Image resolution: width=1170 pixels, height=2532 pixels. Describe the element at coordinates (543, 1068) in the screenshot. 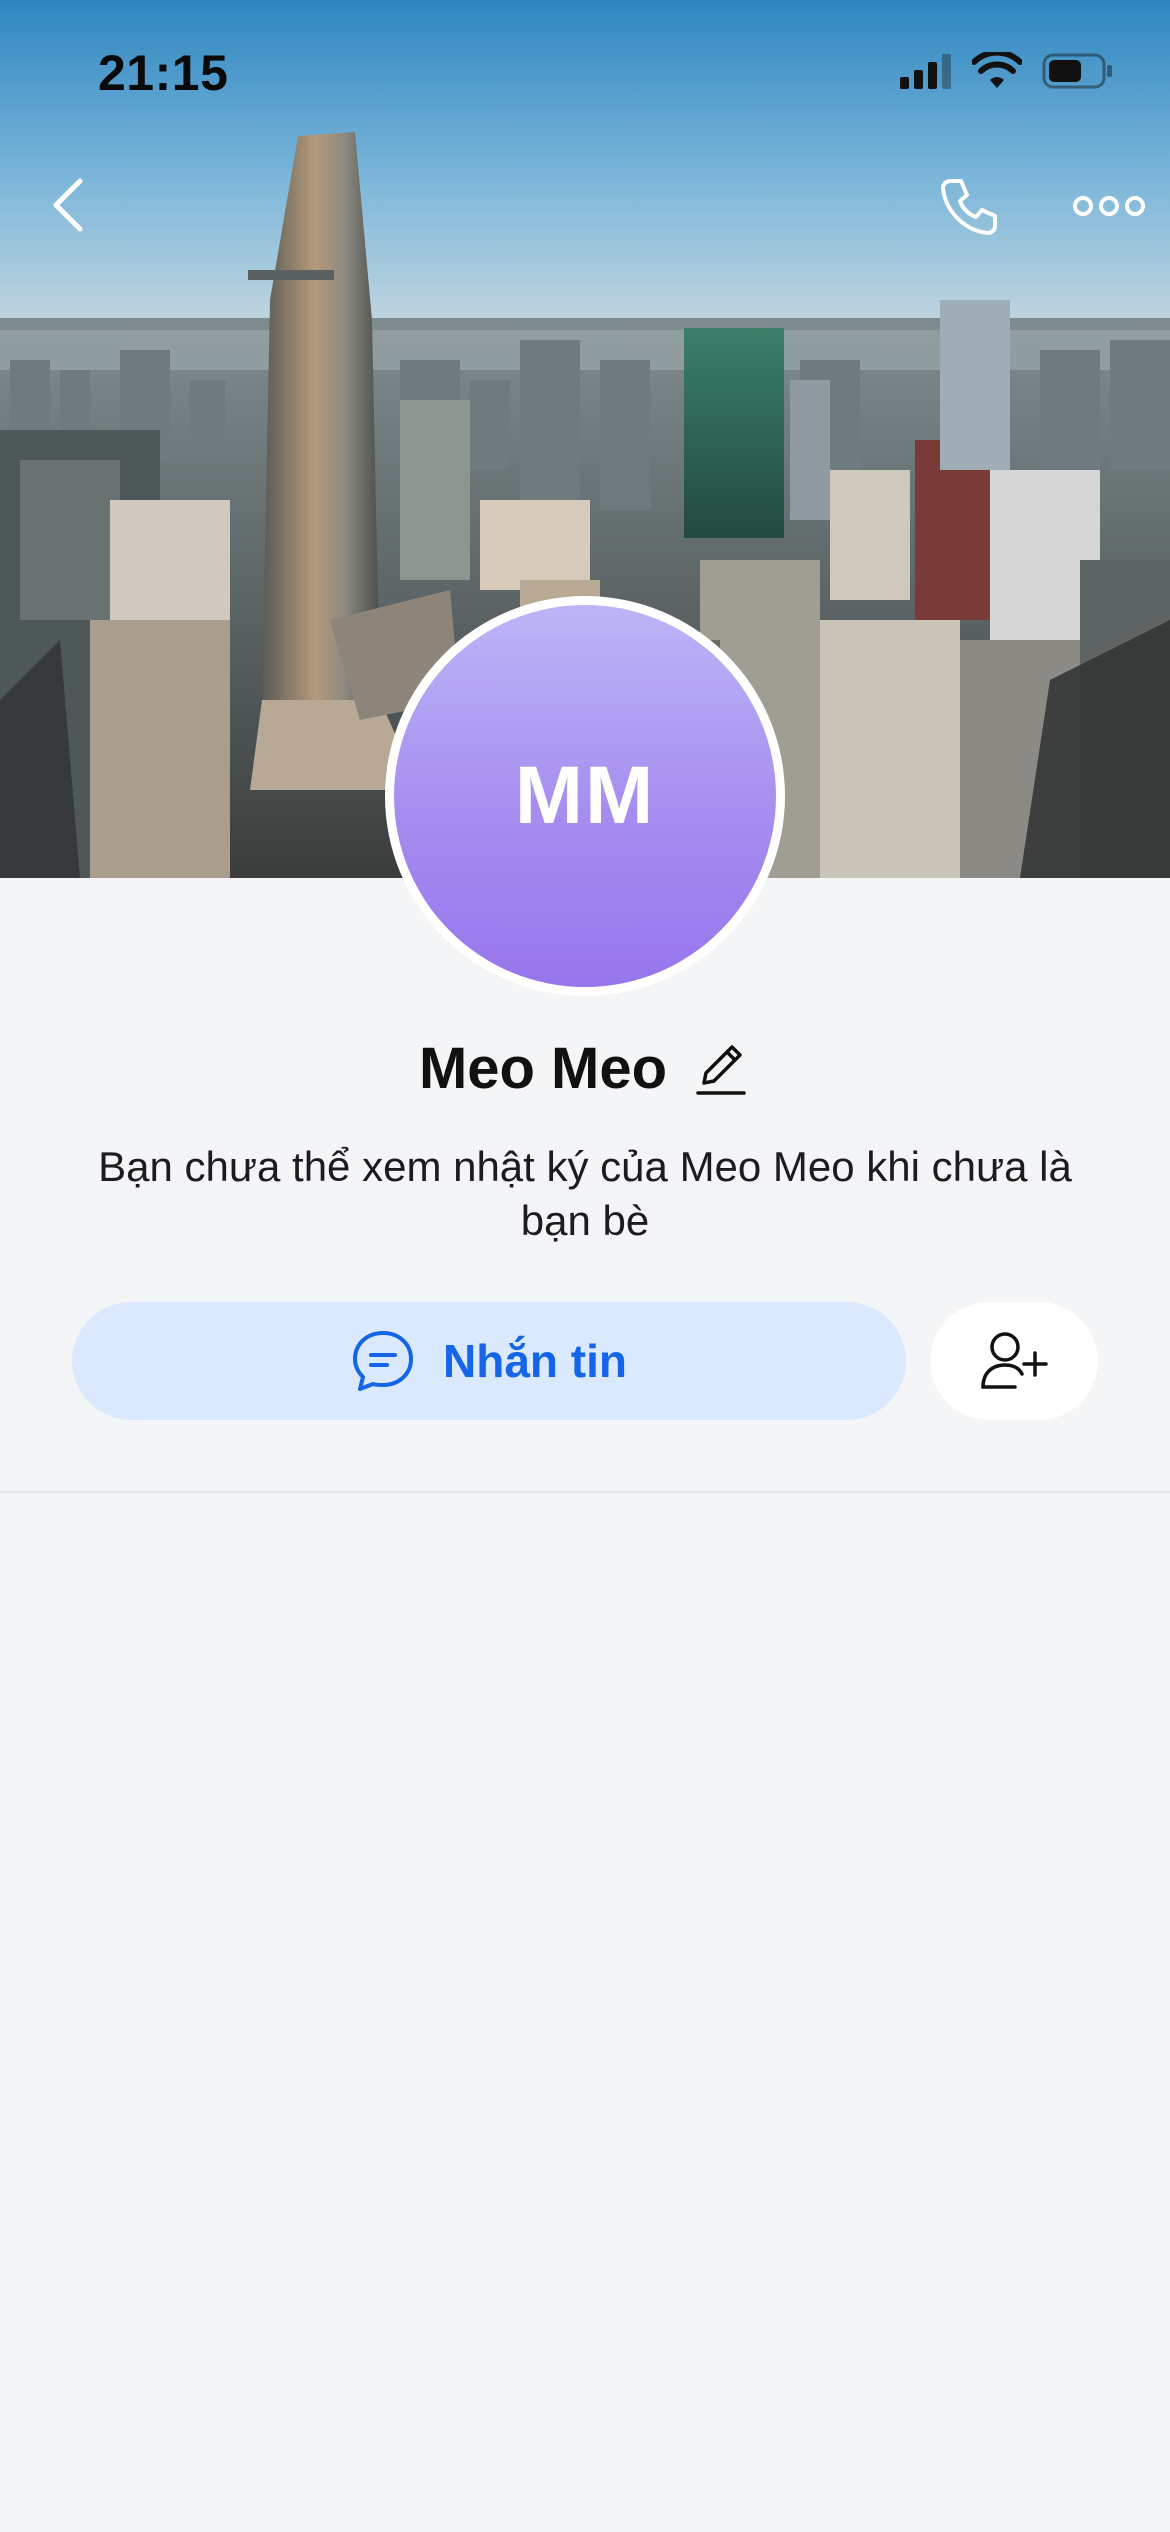

I see `profile-name: Meo Meo` at that location.